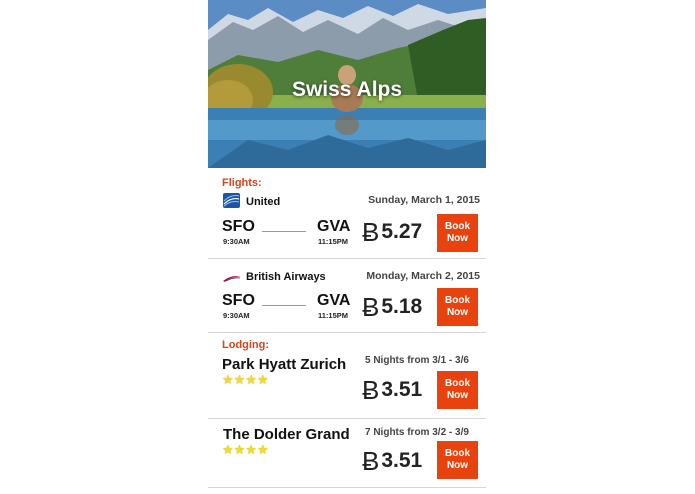 The height and width of the screenshot is (494, 695). What do you see at coordinates (347, 89) in the screenshot?
I see `destination-title: Swiss Alps` at bounding box center [347, 89].